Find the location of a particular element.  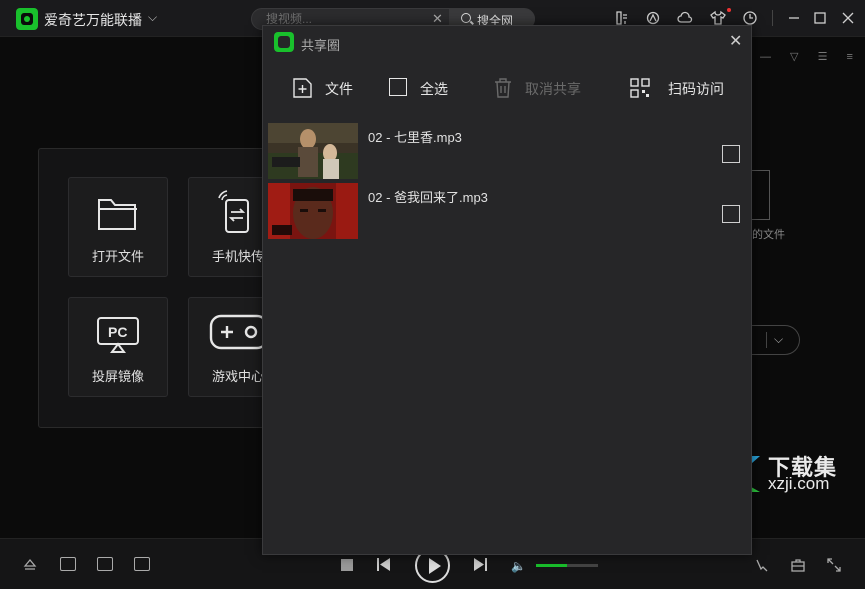

select-all-label: 全选 is located at coordinates (434, 89).